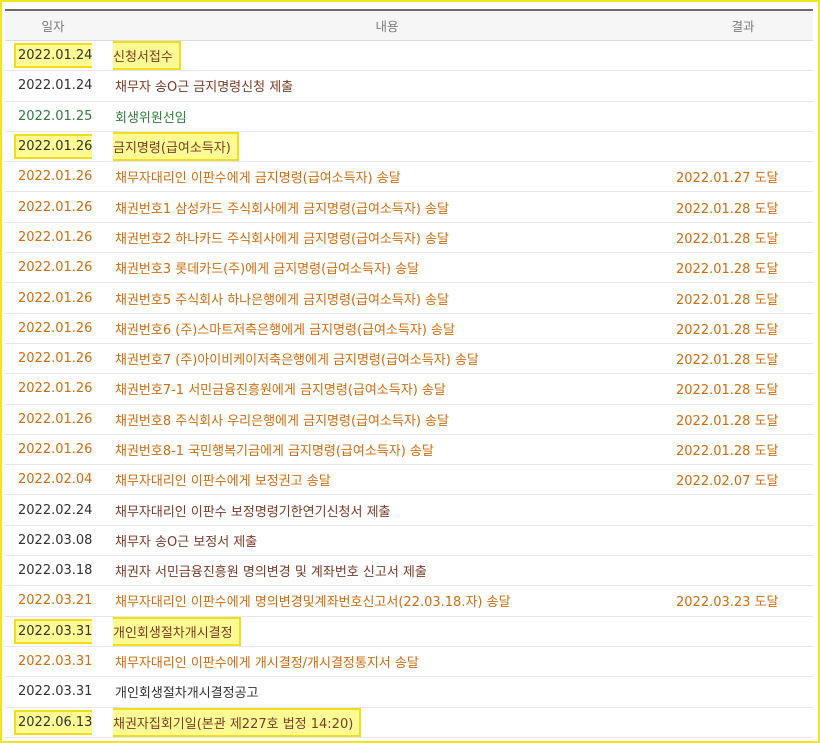  I want to click on table-row: 2022.01.26 금지명령(급여소득자), so click(409, 147).